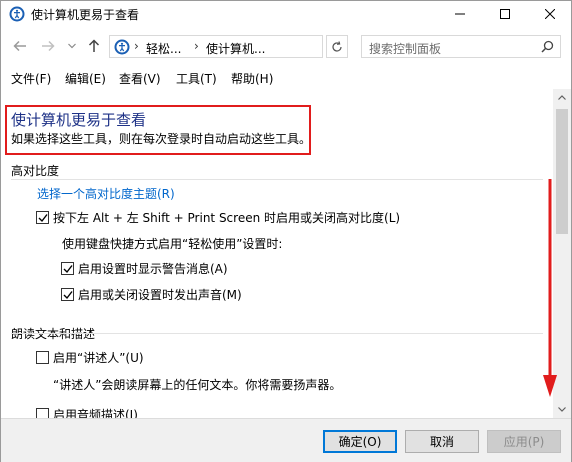 This screenshot has height=462, width=572. I want to click on high-contrast-shortcut-checkbox, so click(42, 217).